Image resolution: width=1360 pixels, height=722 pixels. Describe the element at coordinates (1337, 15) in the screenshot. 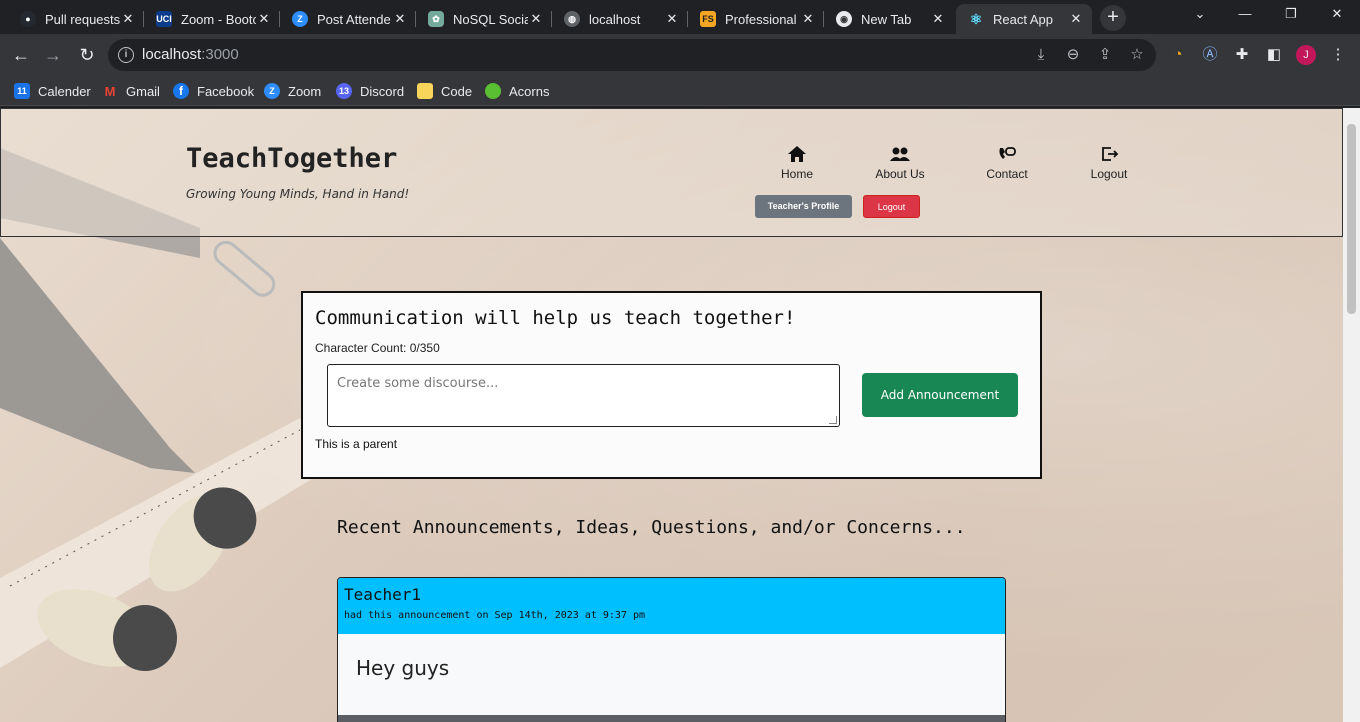

I see `close-window-button: ✕` at that location.